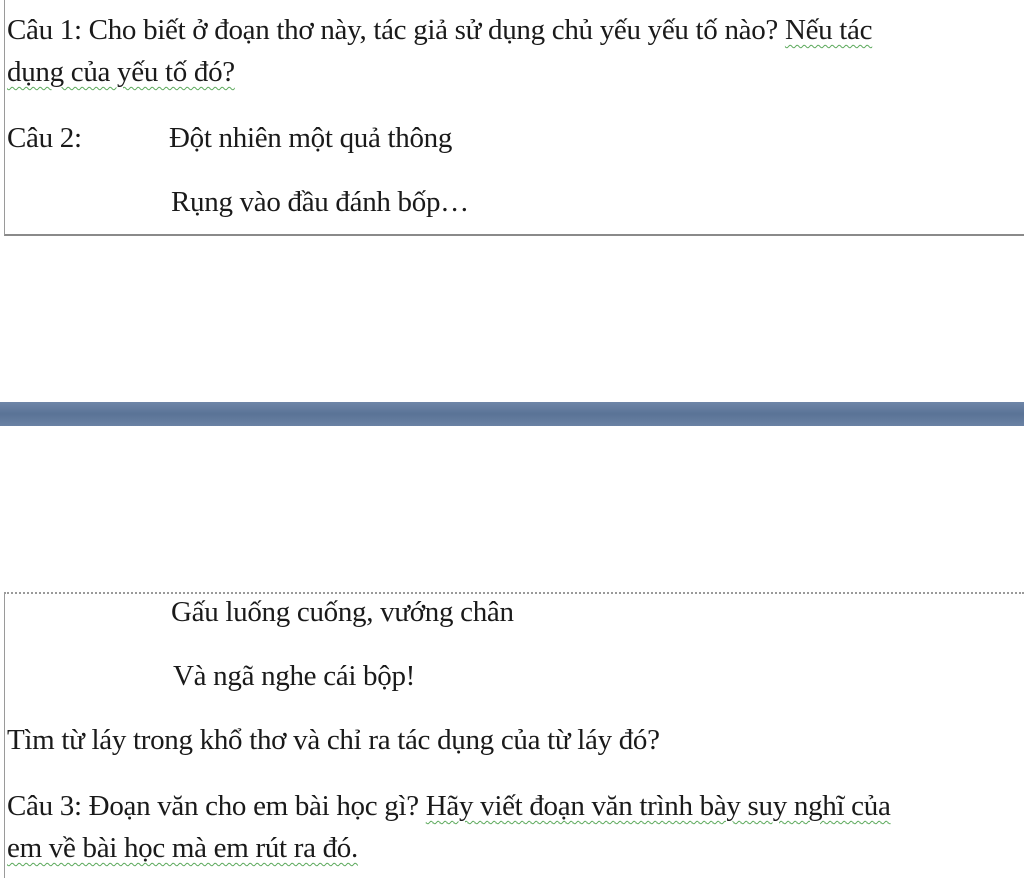 The width and height of the screenshot is (1024, 878). I want to click on grammar-marked-text: dụng của yếu tố đó?, so click(121, 72).